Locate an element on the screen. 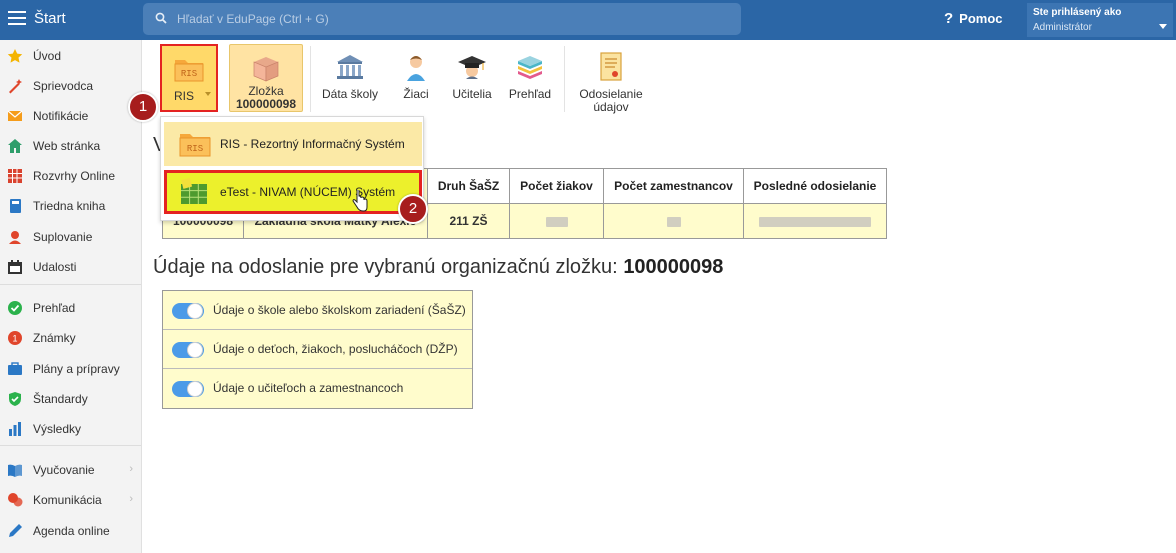  ris-folder-icon: RIS is located at coordinates (195, 145).